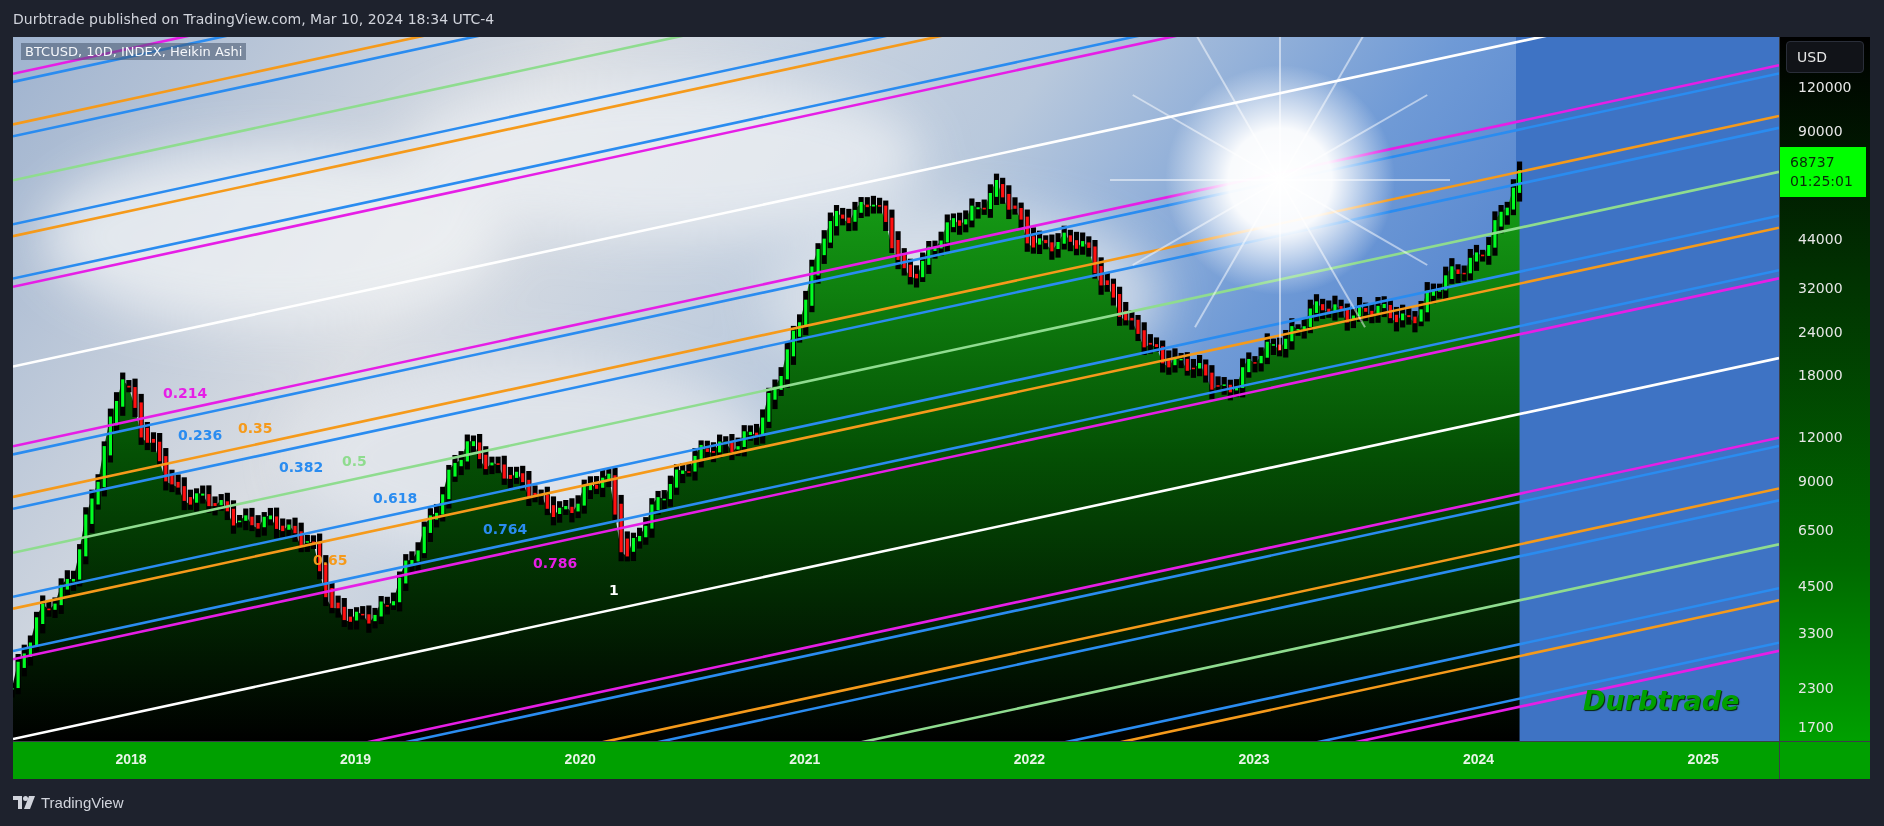 Image resolution: width=1884 pixels, height=826 pixels. I want to click on price-tick-label: 2300, so click(1816, 688).